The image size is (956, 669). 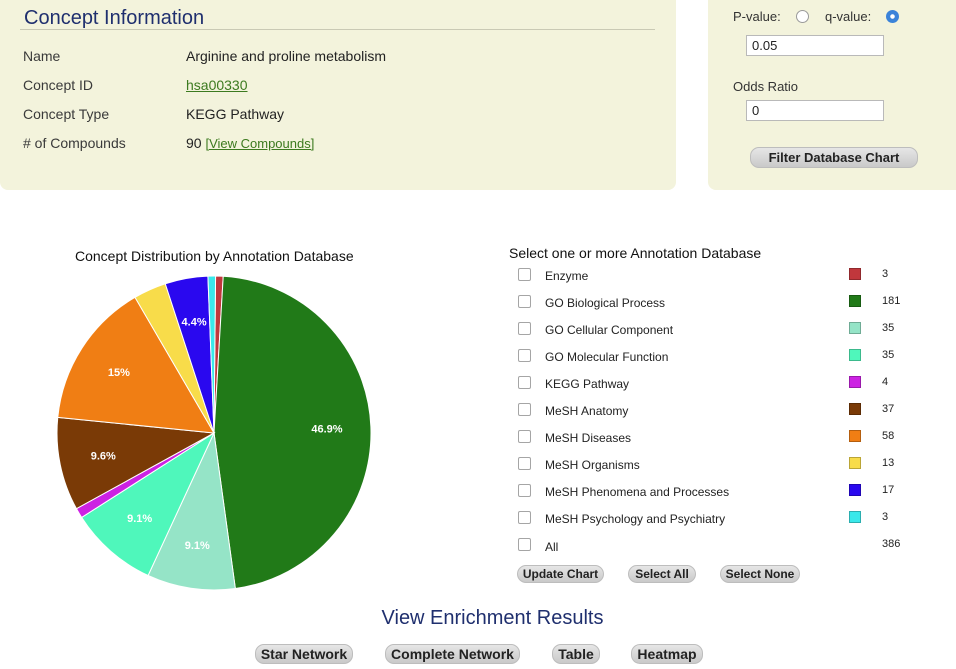 I want to click on db-name: MeSH Anatomy, so click(x=587, y=411).